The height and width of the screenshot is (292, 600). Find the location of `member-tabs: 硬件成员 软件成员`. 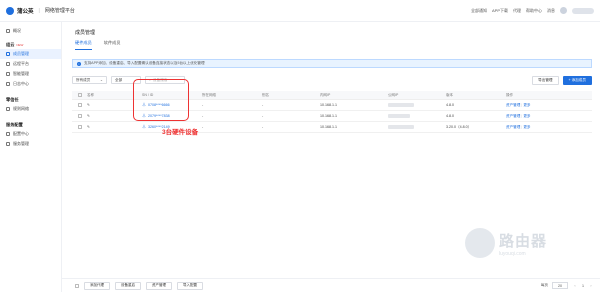

member-tabs: 硬件成员 软件成员 is located at coordinates (98, 45).